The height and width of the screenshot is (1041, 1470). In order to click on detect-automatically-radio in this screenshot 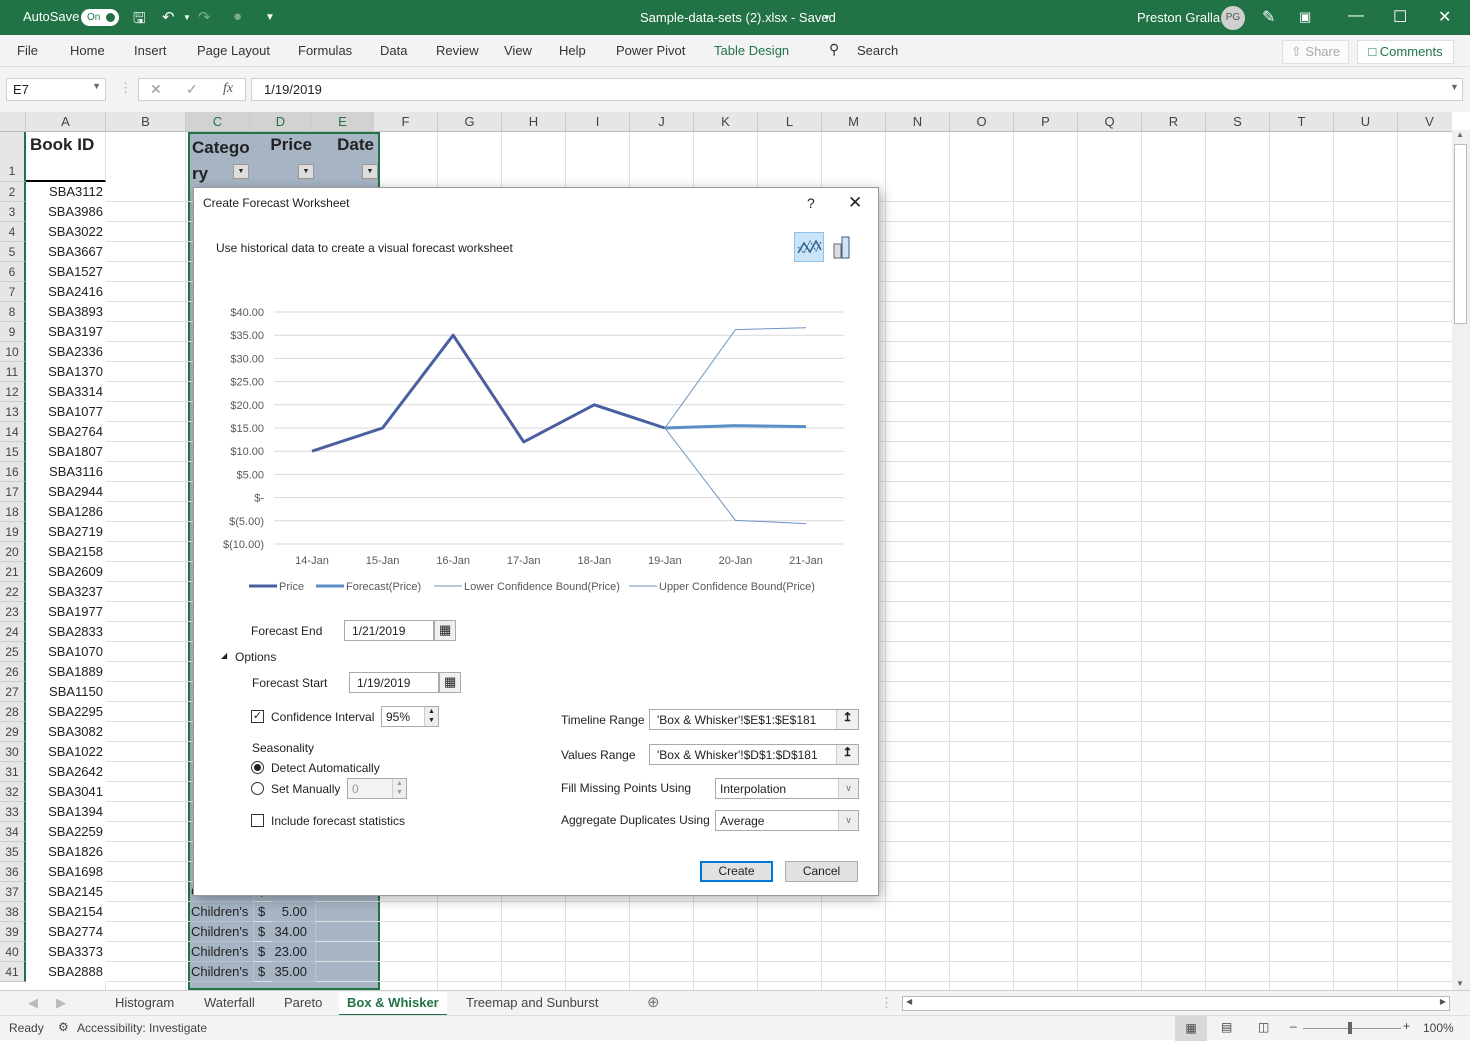, I will do `click(257, 767)`.